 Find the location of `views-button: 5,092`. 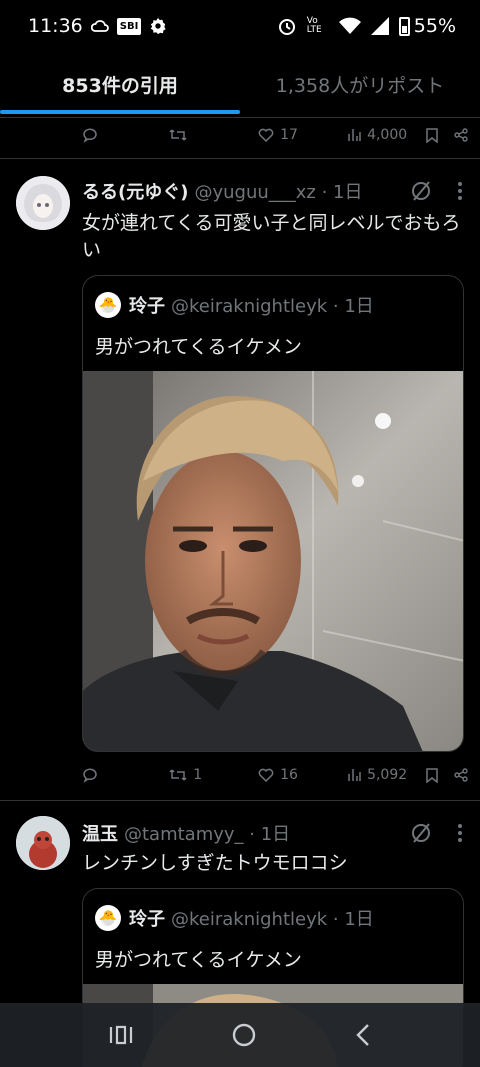

views-button: 5,092 is located at coordinates (386, 775).